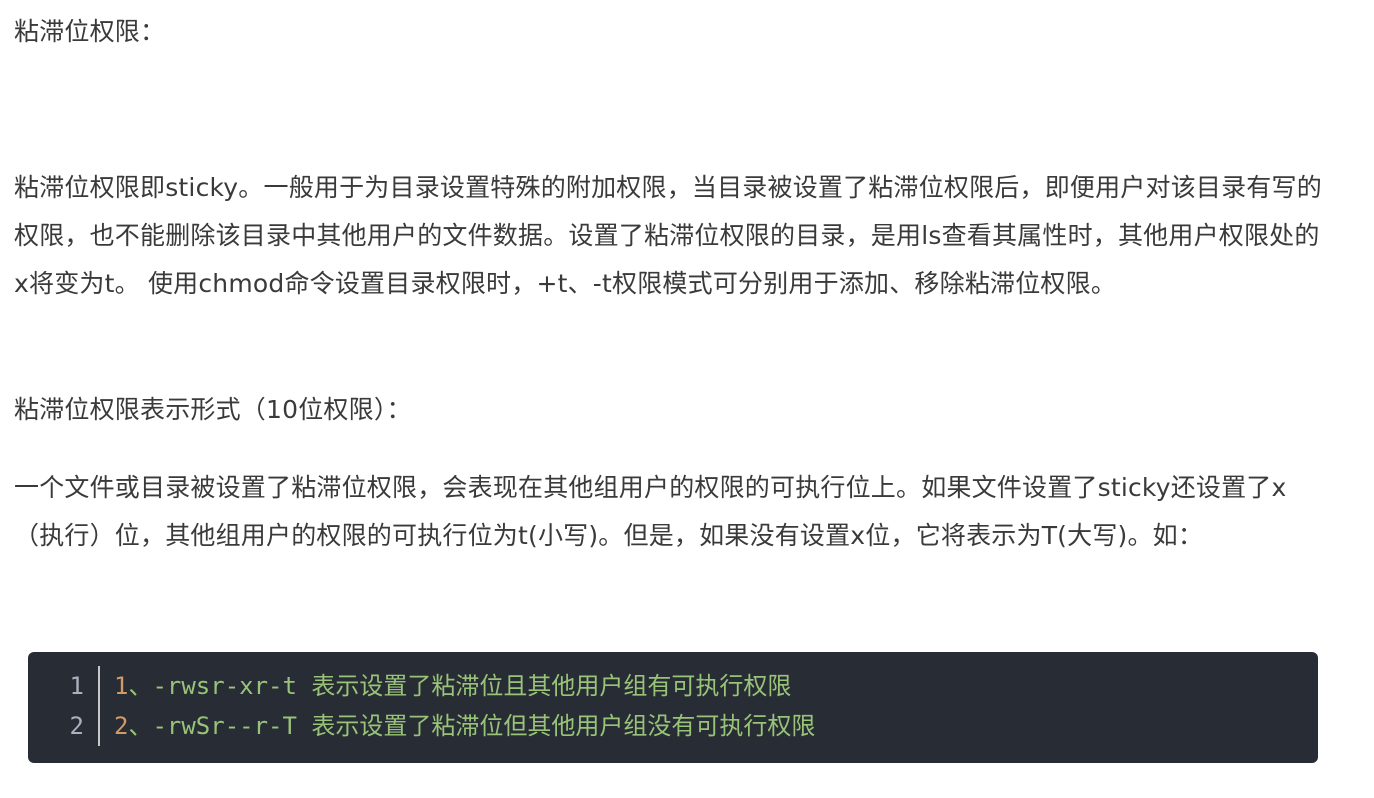  Describe the element at coordinates (121, 726) in the screenshot. I see `code-item-number: 2` at that location.